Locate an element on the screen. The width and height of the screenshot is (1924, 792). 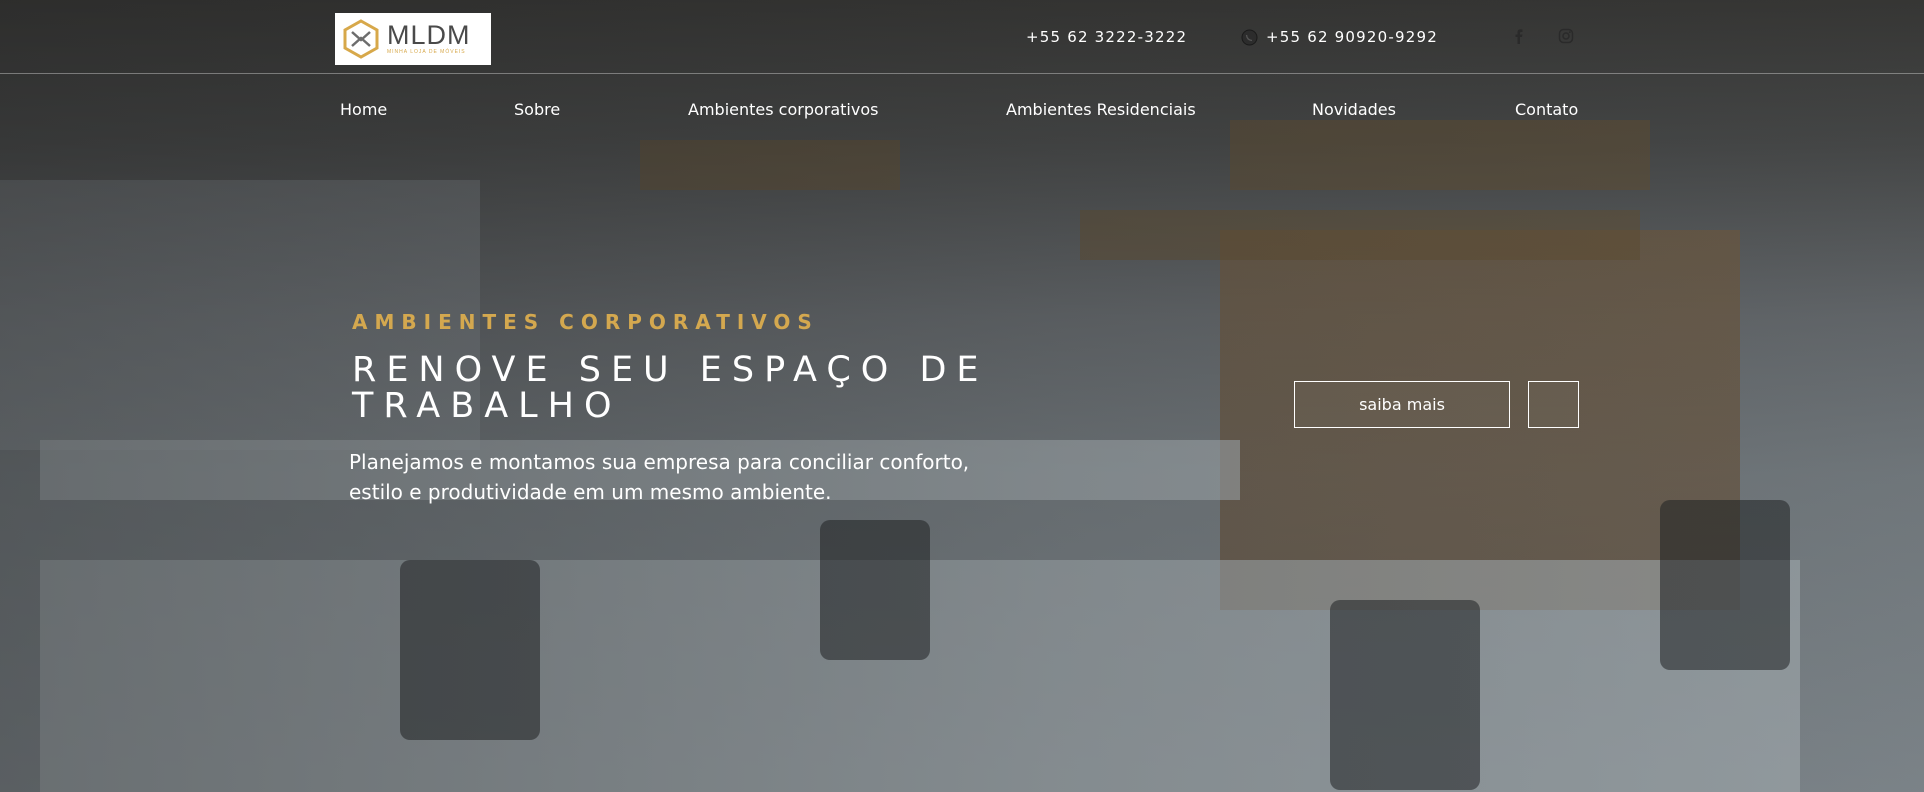
next-slide-button is located at coordinates (1553, 404).